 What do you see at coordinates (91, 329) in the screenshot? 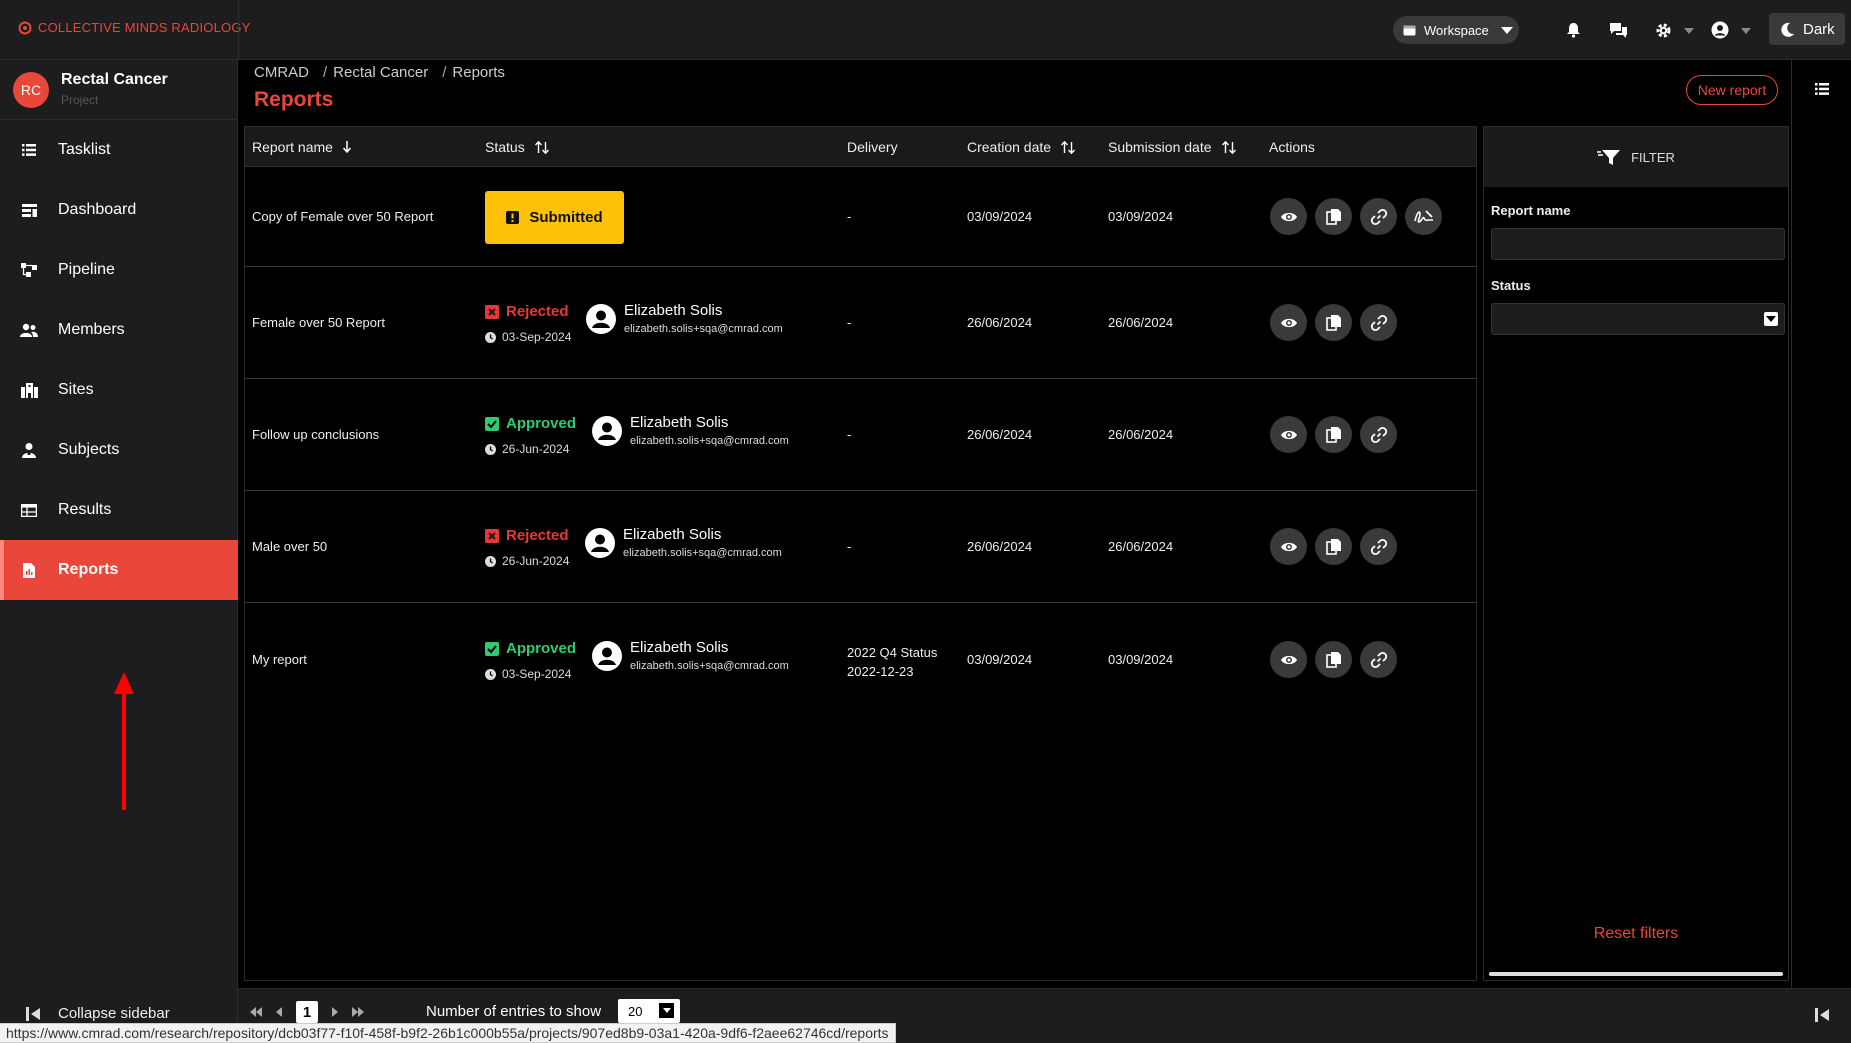
I see `sidebar-item-label: Members` at bounding box center [91, 329].